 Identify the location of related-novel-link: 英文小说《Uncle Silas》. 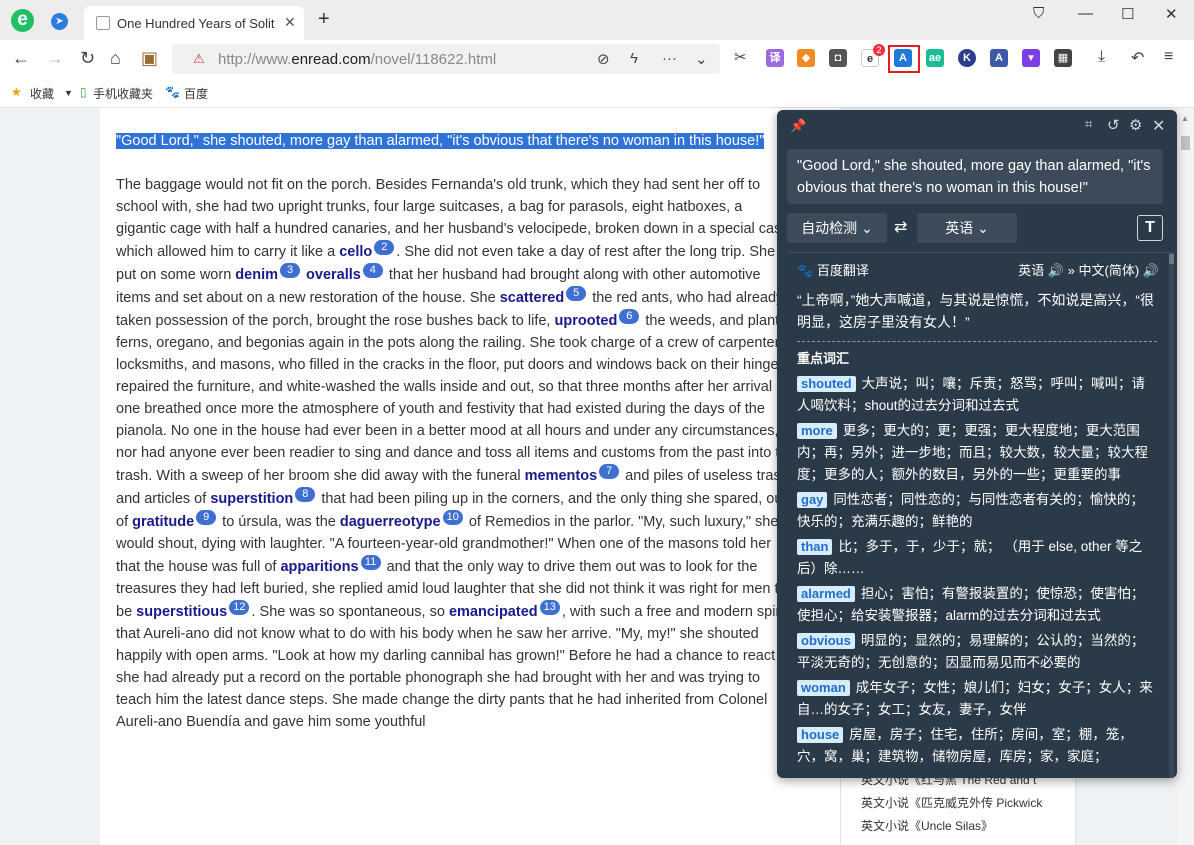
(958, 826).